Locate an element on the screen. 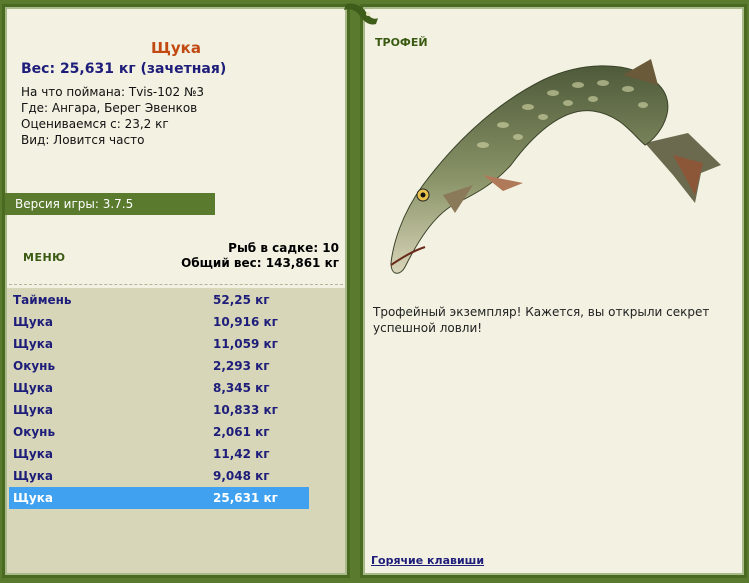 The height and width of the screenshot is (583, 749). catch-row: Окунь 2,293 кг is located at coordinates (159, 366).